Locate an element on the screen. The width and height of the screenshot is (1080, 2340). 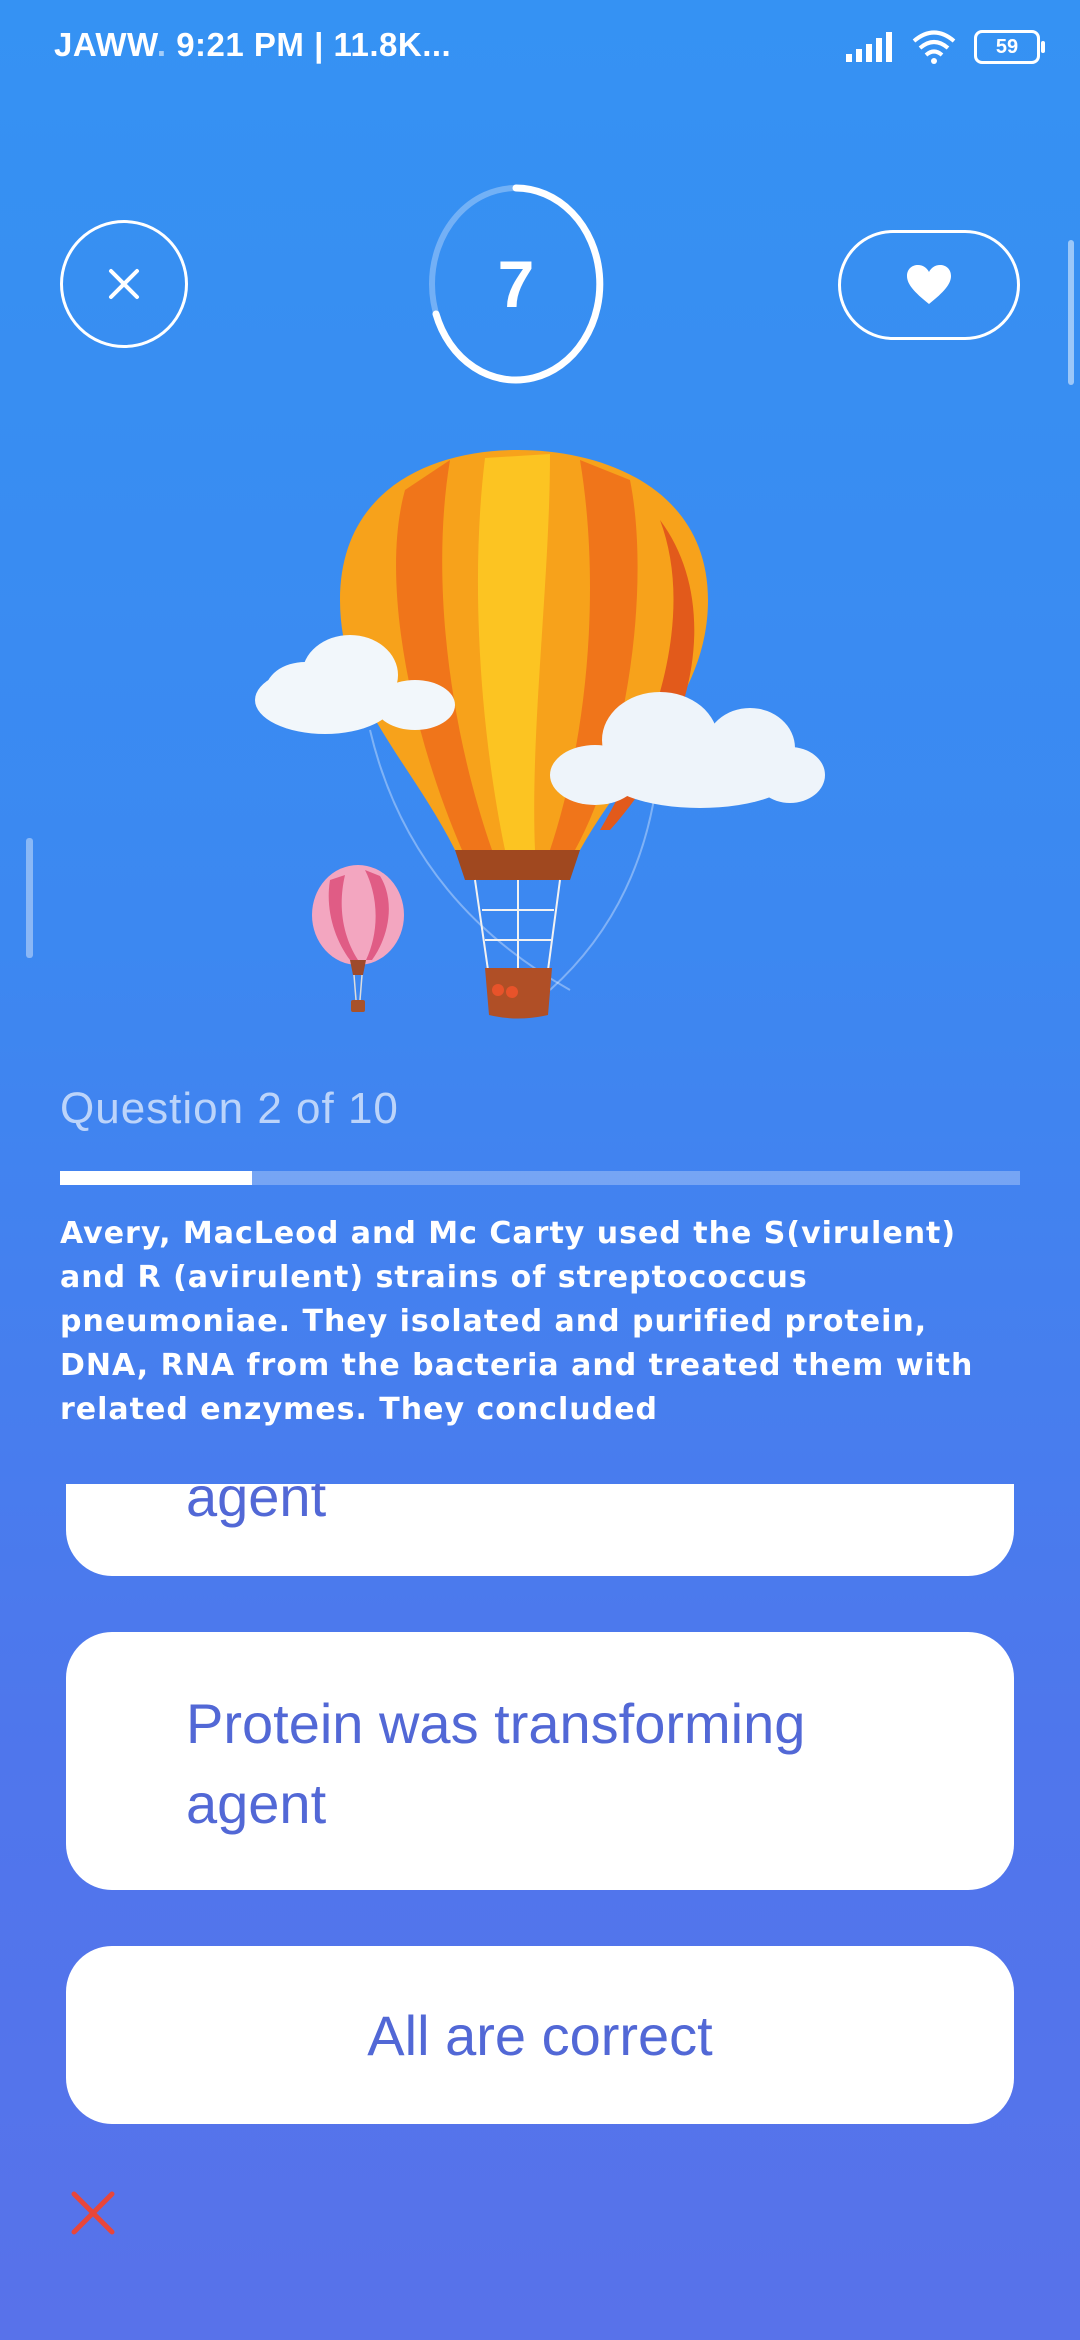
carrier-faded: . is located at coordinates (161, 44).